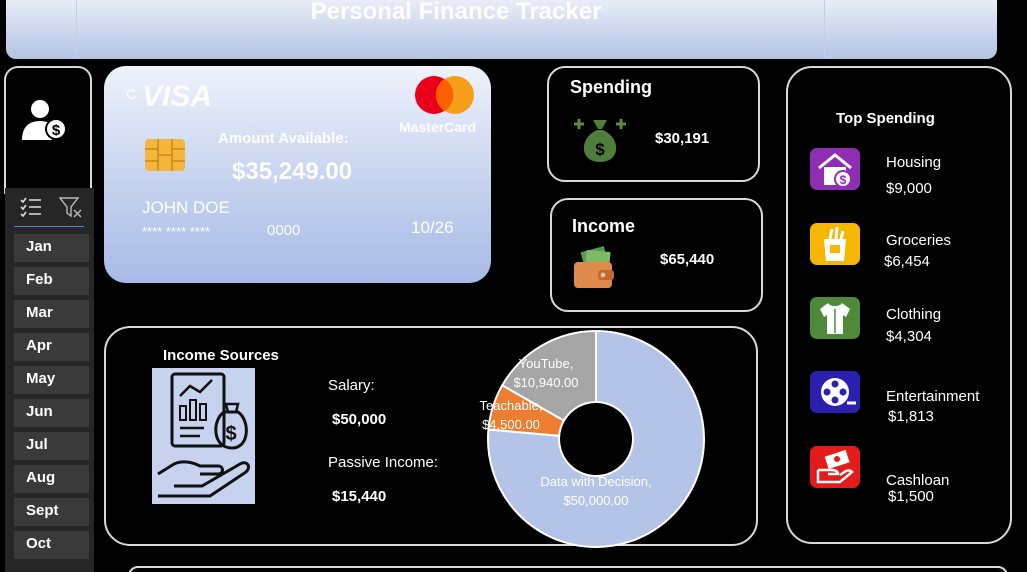  I want to click on slicer-header-underline, so click(49, 226).